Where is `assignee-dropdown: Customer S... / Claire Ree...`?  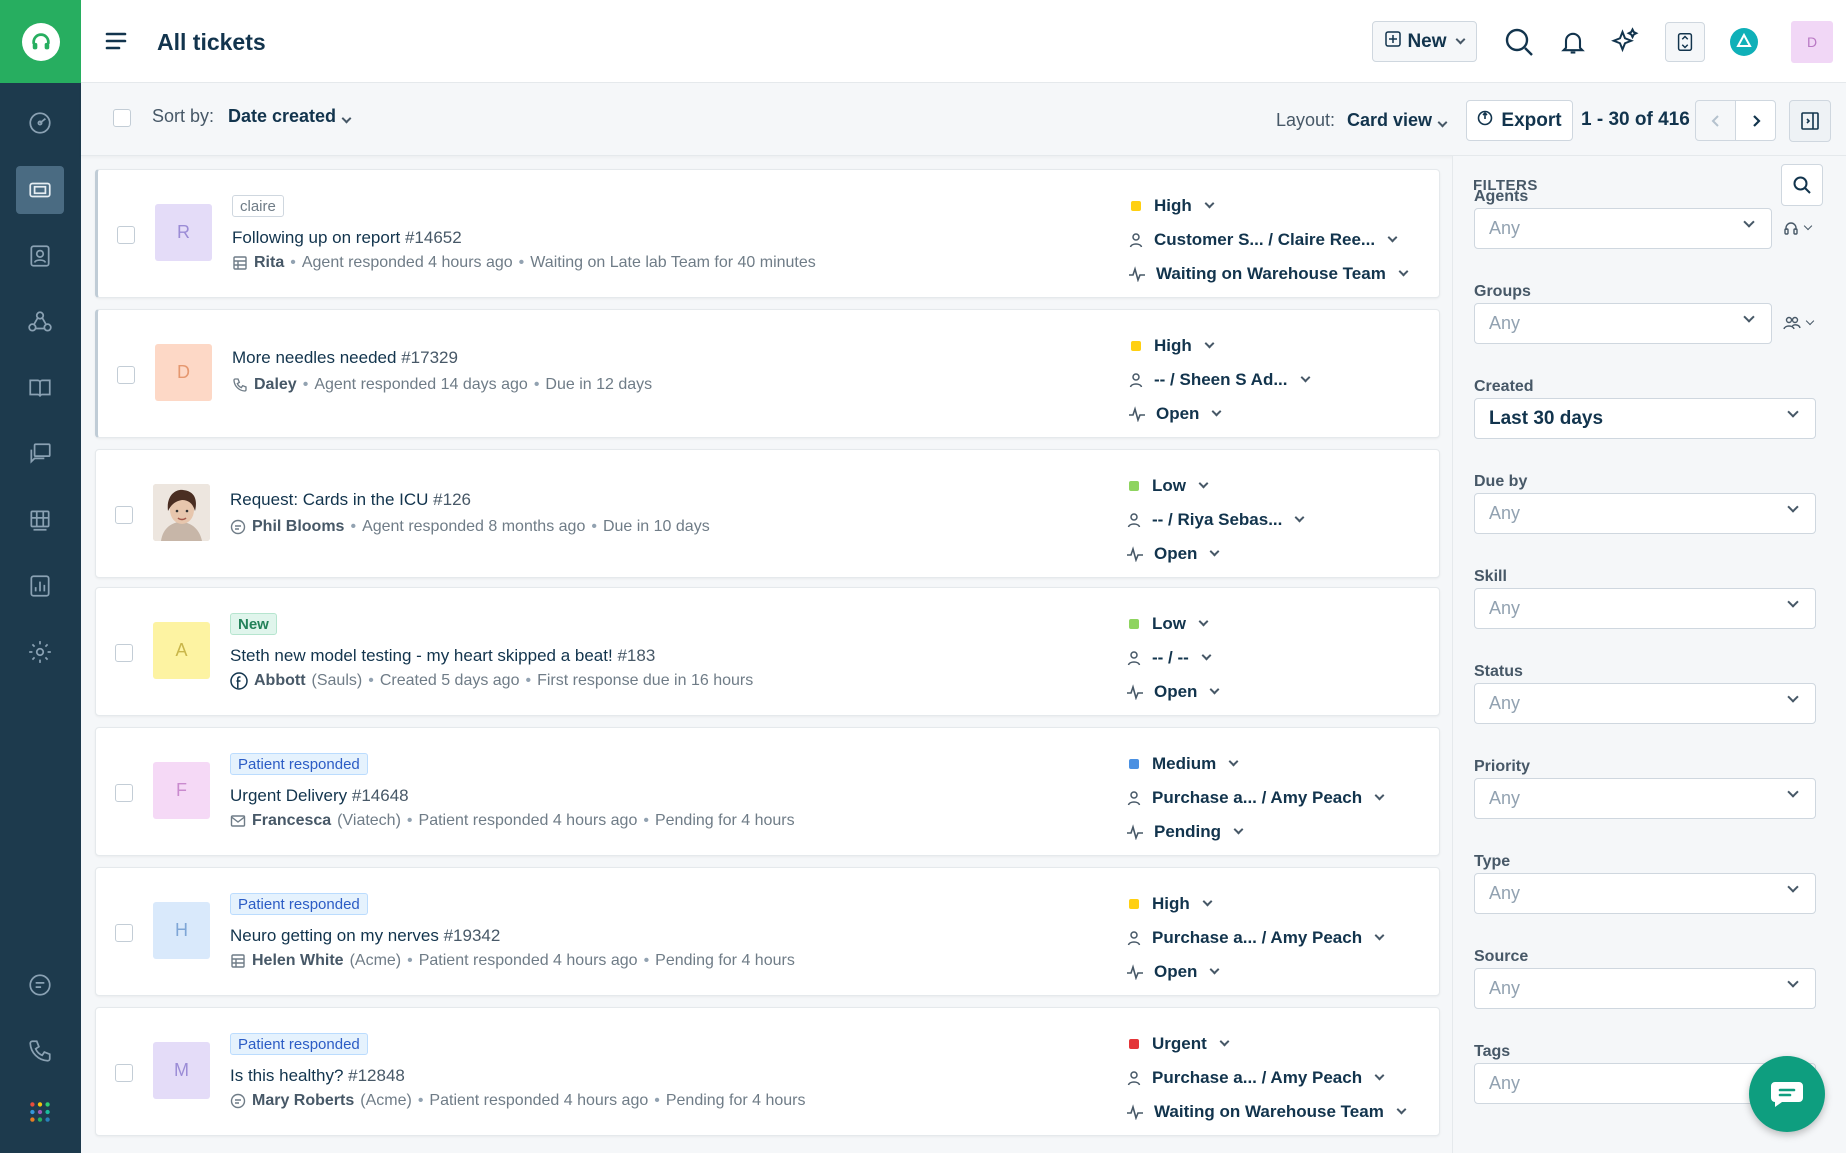 assignee-dropdown: Customer S... / Claire Ree... is located at coordinates (1283, 240).